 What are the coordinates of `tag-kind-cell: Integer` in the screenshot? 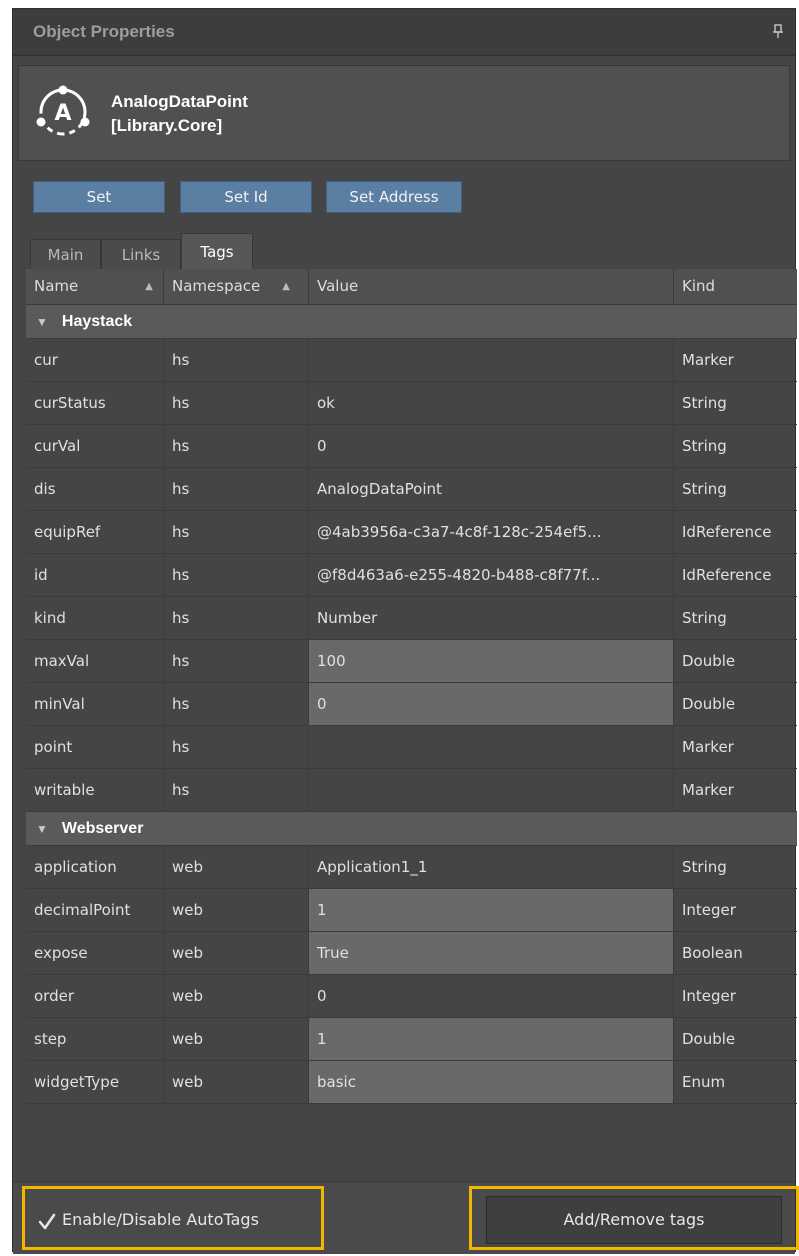 It's located at (709, 910).